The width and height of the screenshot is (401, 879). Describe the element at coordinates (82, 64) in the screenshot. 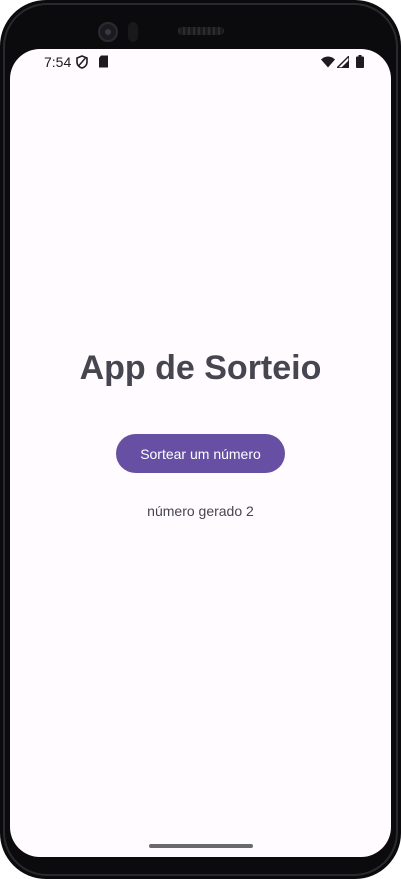

I see `shield-icon` at that location.